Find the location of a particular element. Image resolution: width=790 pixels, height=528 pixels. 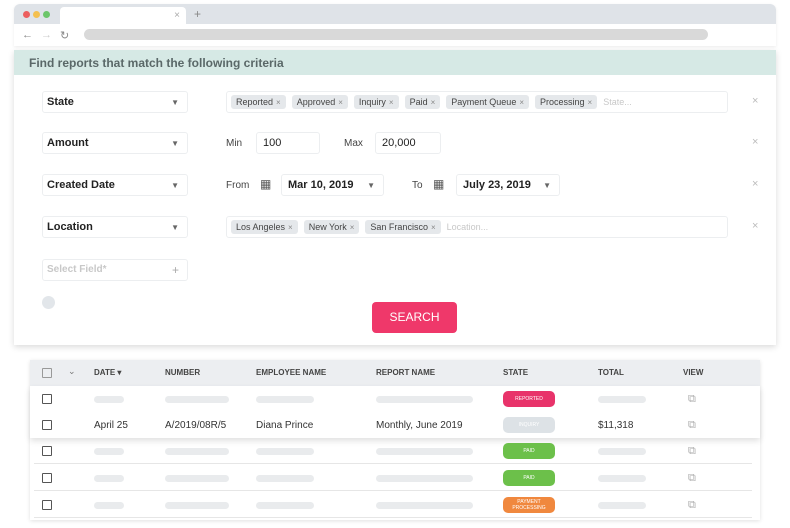

status-badge: INQUIRY is located at coordinates (529, 425).